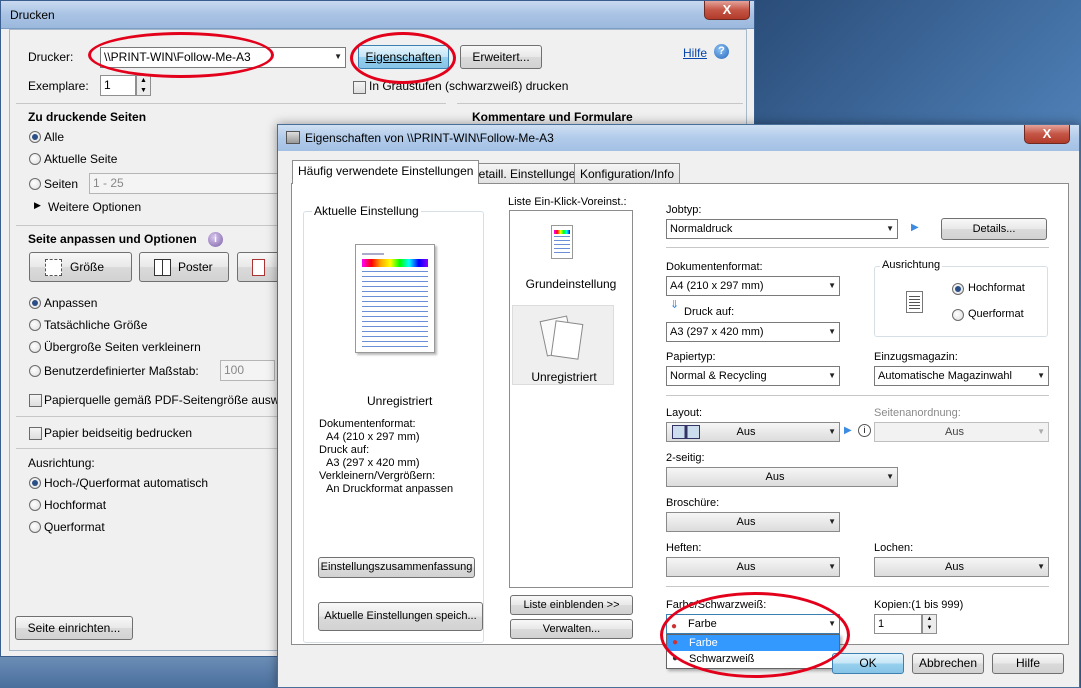 The image size is (1081, 688). What do you see at coordinates (395, 309) in the screenshot?
I see `preview-text-lines` at bounding box center [395, 309].